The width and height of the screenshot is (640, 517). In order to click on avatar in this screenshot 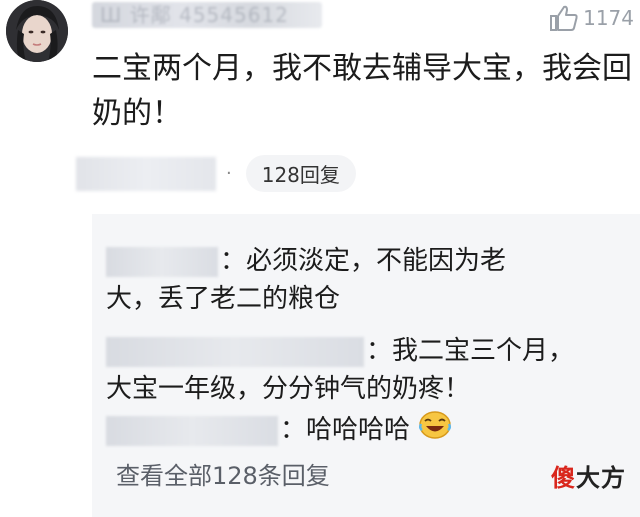, I will do `click(37, 31)`.